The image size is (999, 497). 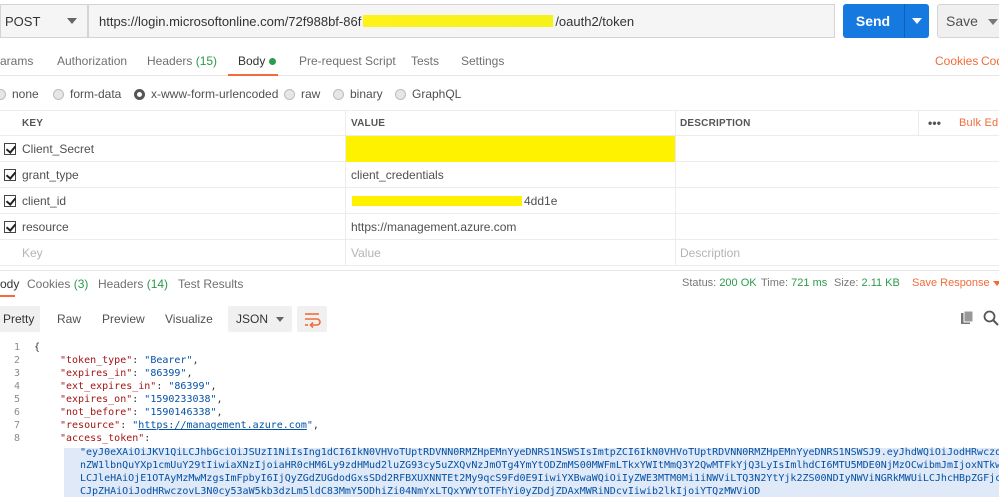 I want to click on column-header-key: KEY, so click(x=33, y=123).